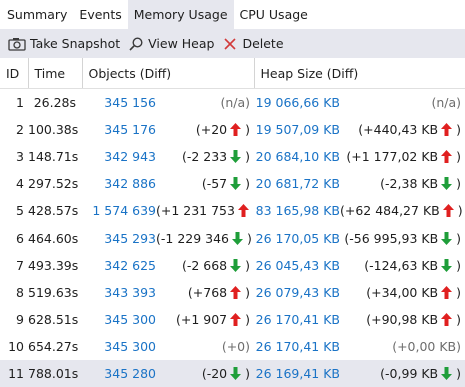 The height and width of the screenshot is (387, 465). I want to click on heap-diff: (+1 177,02 KB ), so click(402, 156).